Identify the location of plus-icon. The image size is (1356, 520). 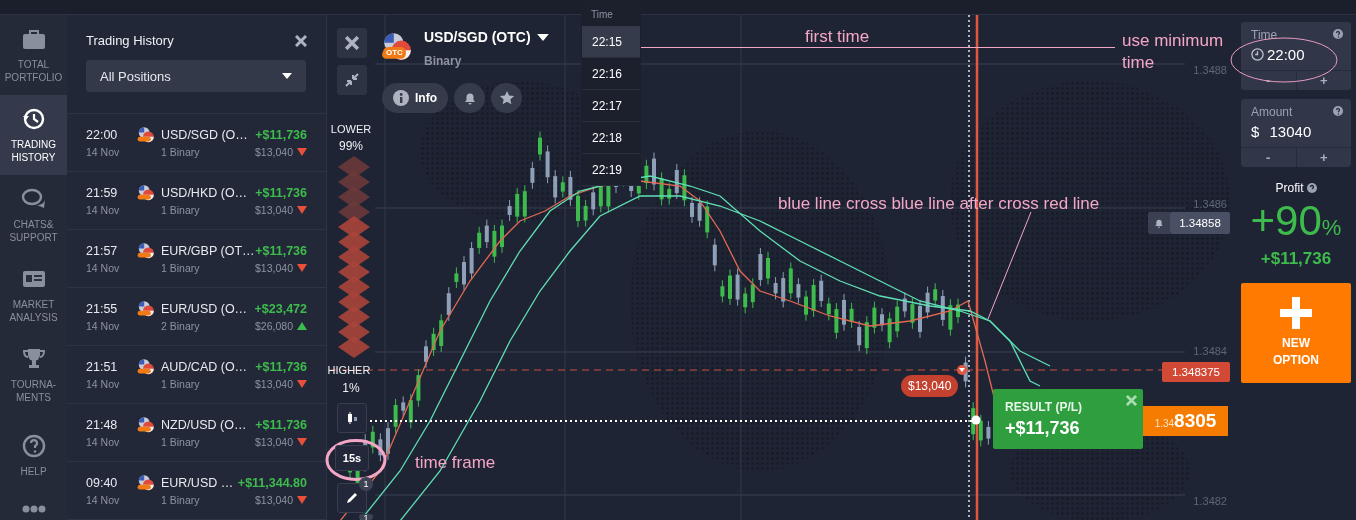
(1296, 313).